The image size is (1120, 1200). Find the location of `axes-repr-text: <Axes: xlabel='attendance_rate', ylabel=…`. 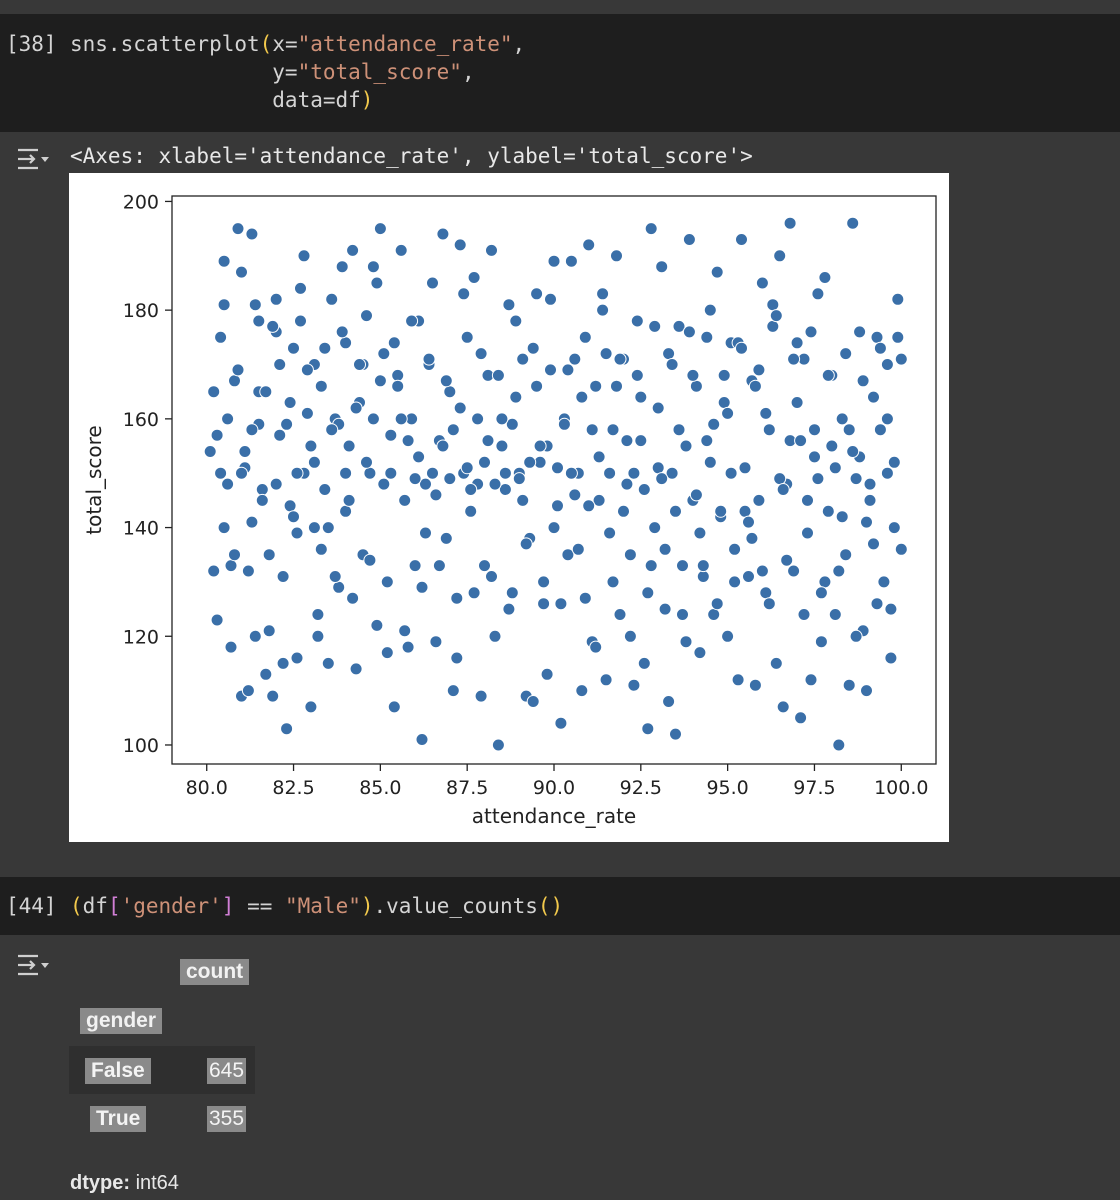

axes-repr-text: <Axes: xlabel='attendance_rate', ylabel=… is located at coordinates (411, 156).